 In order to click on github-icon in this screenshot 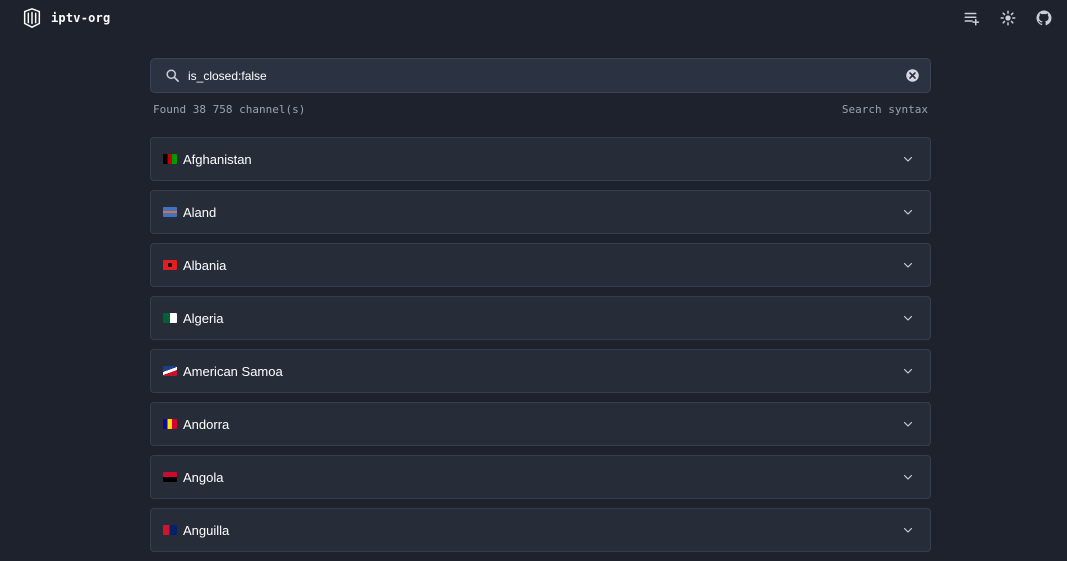, I will do `click(1044, 18)`.